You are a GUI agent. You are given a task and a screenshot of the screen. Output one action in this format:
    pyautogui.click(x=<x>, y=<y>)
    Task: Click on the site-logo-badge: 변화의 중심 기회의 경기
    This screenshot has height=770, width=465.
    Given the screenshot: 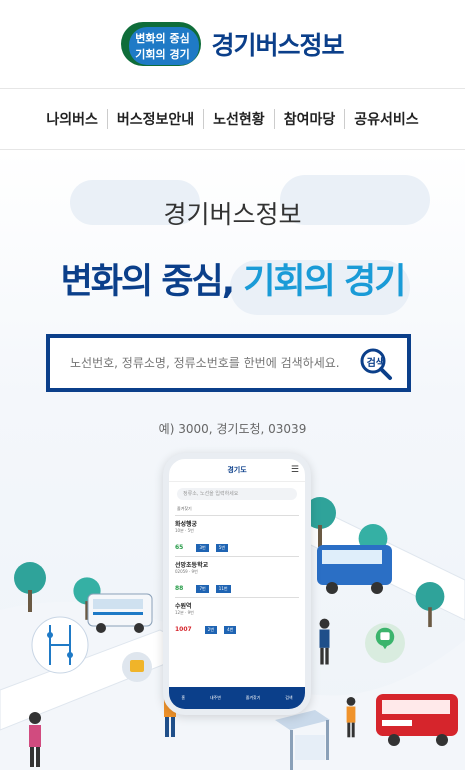 What is the action you would take?
    pyautogui.click(x=161, y=44)
    